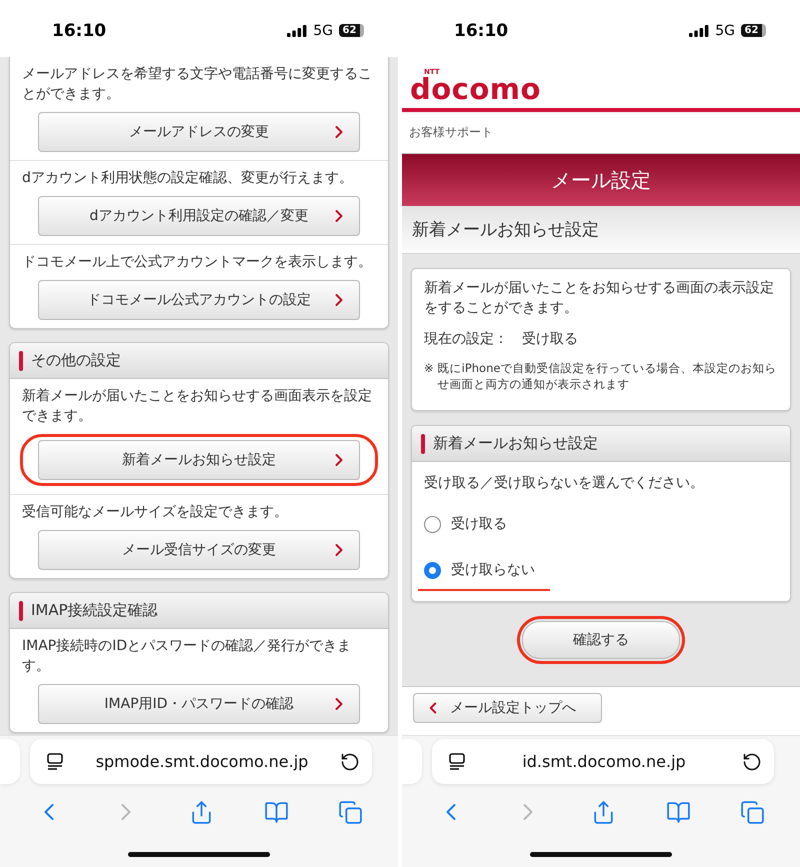  What do you see at coordinates (601, 180) in the screenshot?
I see `page-title: メール設定` at bounding box center [601, 180].